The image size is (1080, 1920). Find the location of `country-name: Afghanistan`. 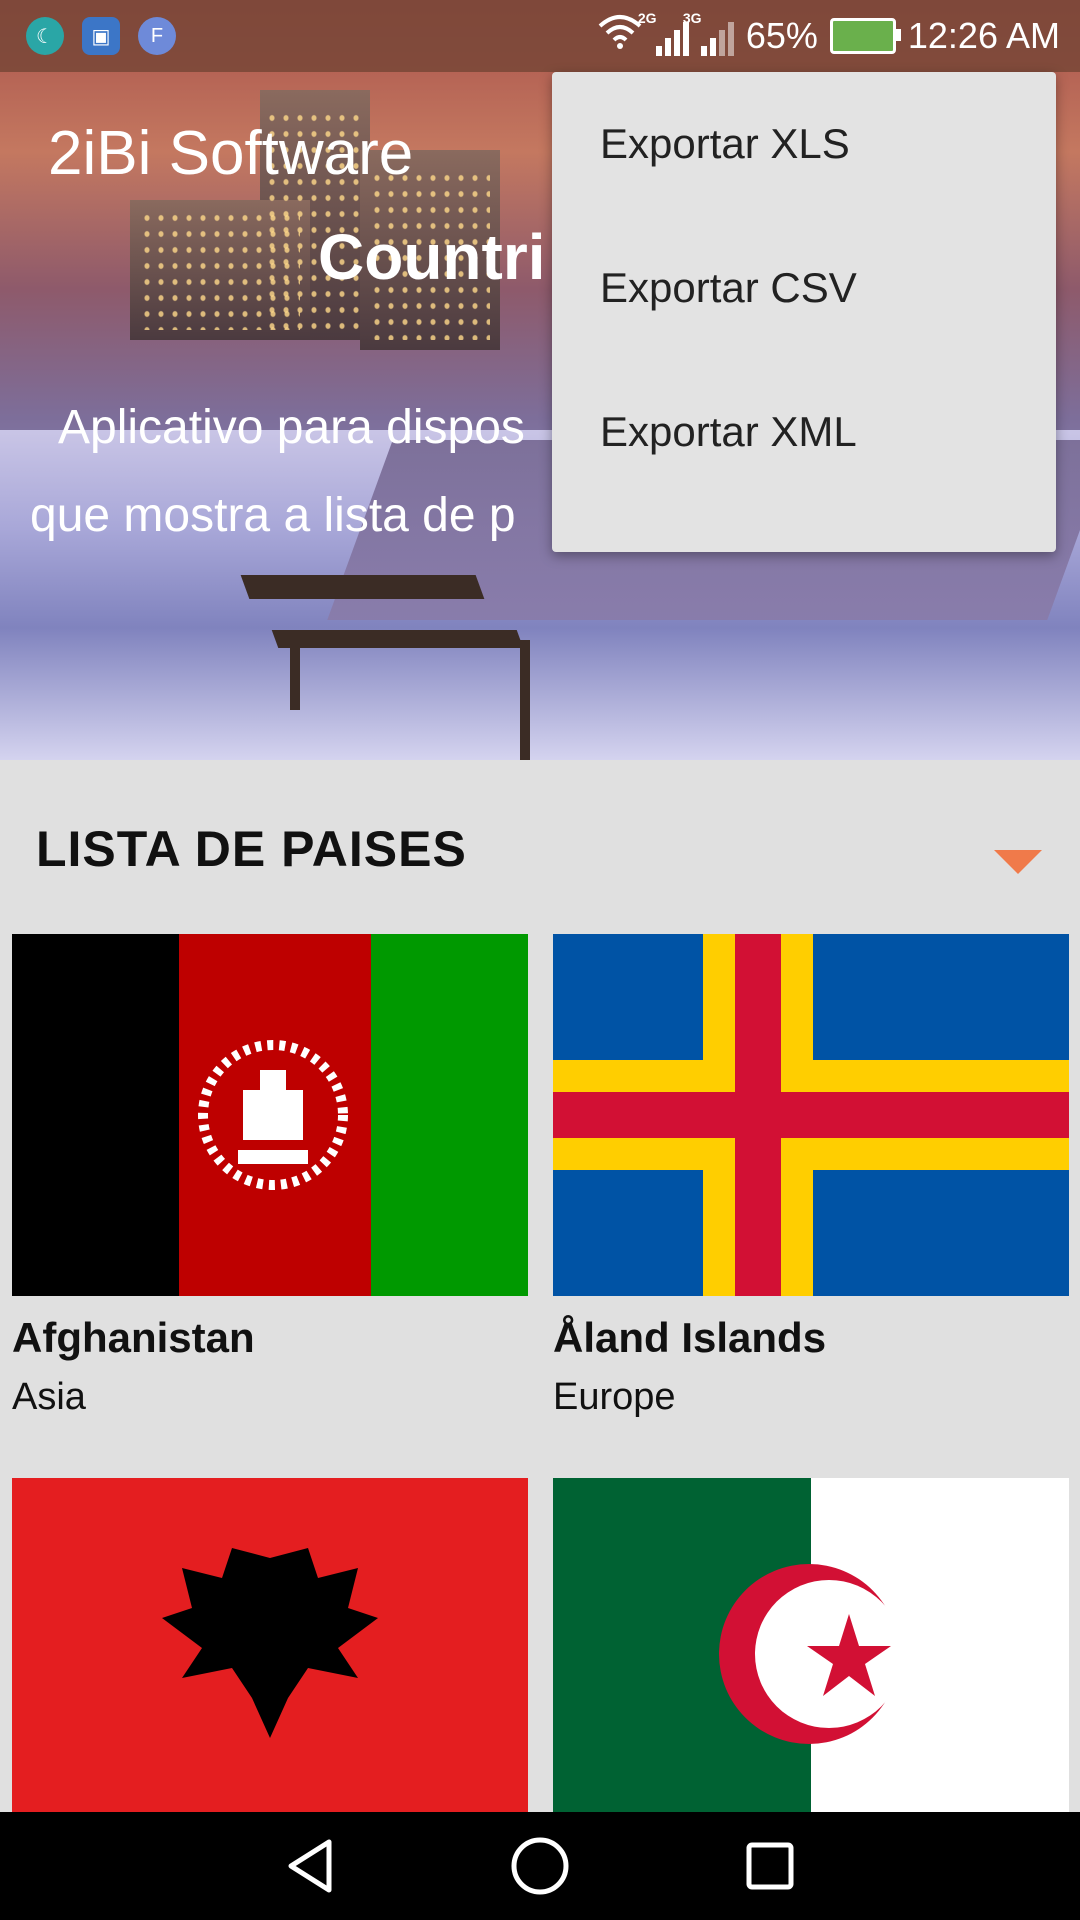

country-name: Afghanistan is located at coordinates (133, 1337).